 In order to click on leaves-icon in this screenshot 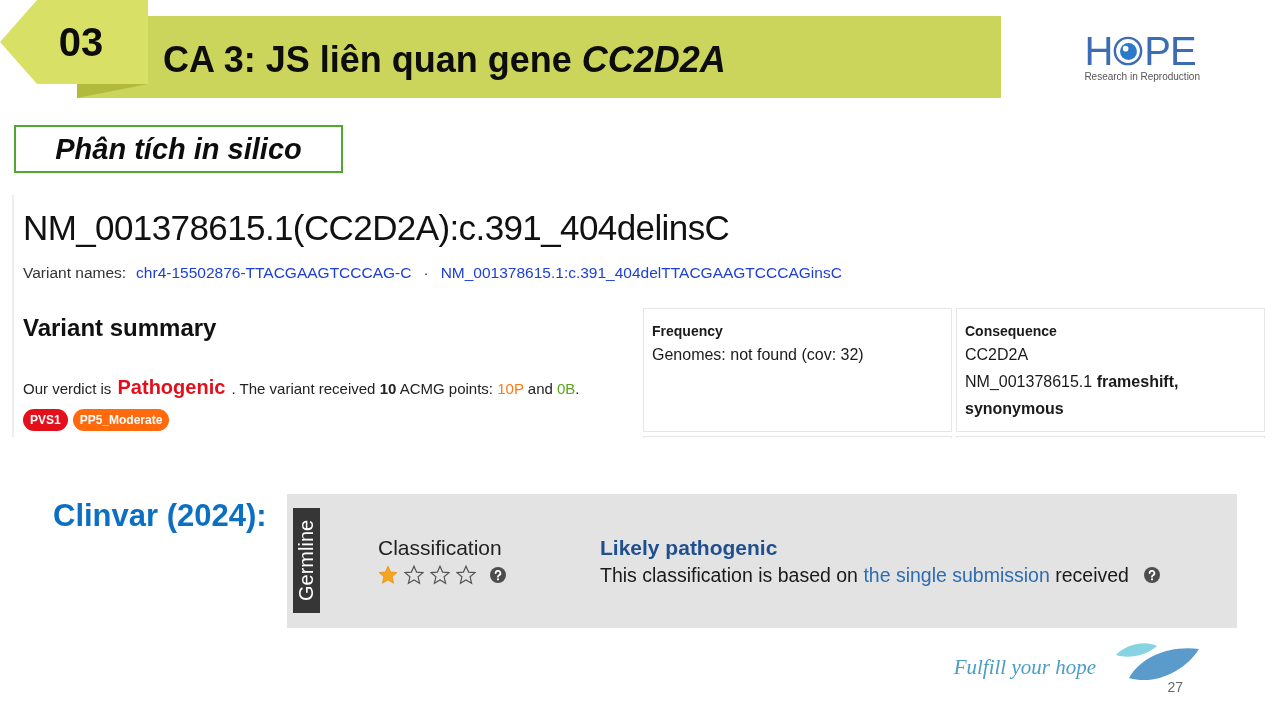, I will do `click(1158, 661)`.